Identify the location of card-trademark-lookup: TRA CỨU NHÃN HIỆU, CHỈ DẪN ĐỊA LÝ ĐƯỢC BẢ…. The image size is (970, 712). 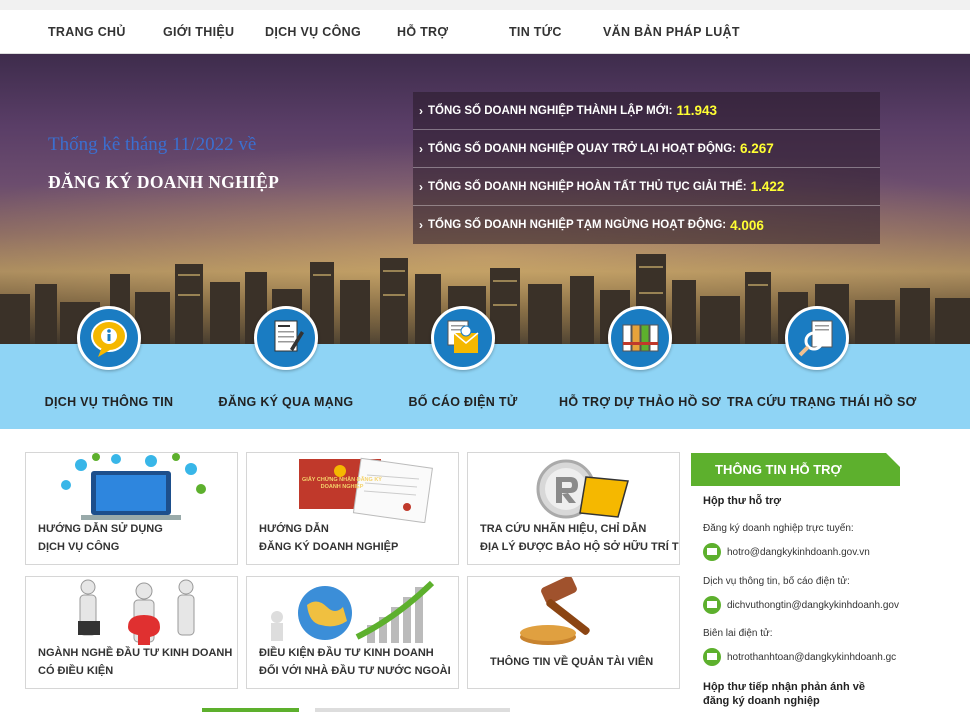
(573, 508).